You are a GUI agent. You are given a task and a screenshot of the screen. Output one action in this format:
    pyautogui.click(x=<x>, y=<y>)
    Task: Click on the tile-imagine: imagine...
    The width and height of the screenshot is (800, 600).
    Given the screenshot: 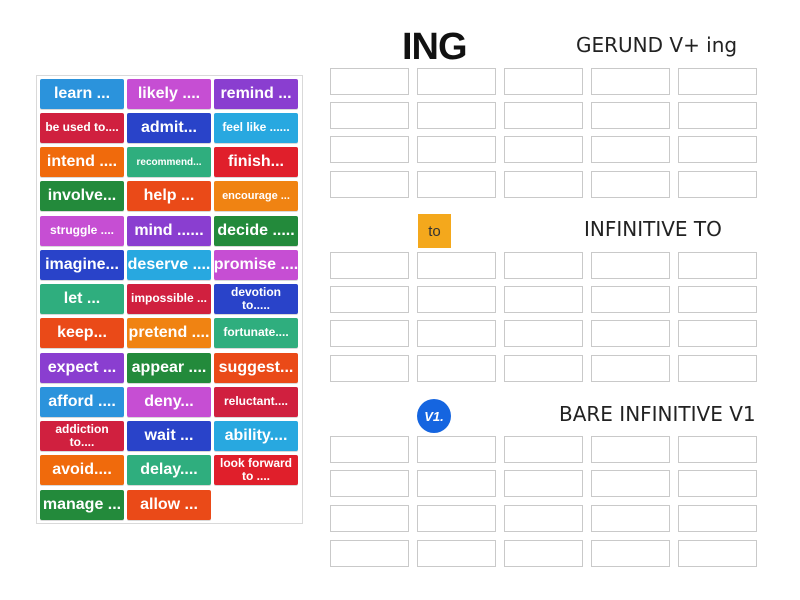 What is the action you would take?
    pyautogui.click(x=82, y=265)
    